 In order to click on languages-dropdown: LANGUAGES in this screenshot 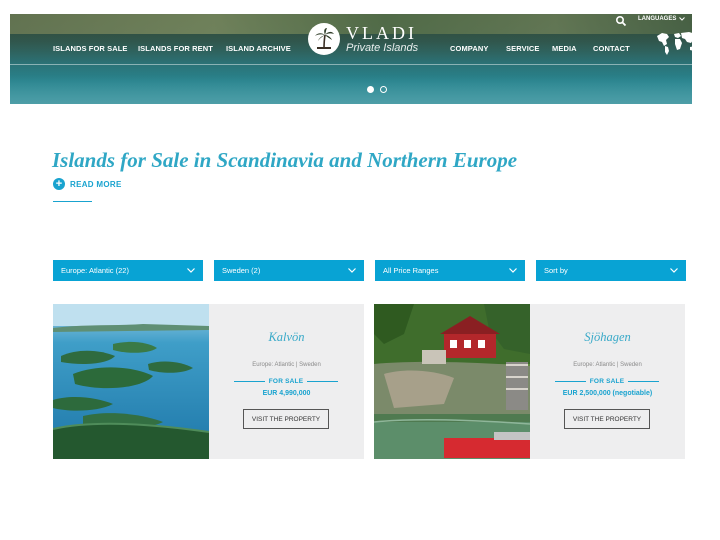, I will do `click(662, 19)`.